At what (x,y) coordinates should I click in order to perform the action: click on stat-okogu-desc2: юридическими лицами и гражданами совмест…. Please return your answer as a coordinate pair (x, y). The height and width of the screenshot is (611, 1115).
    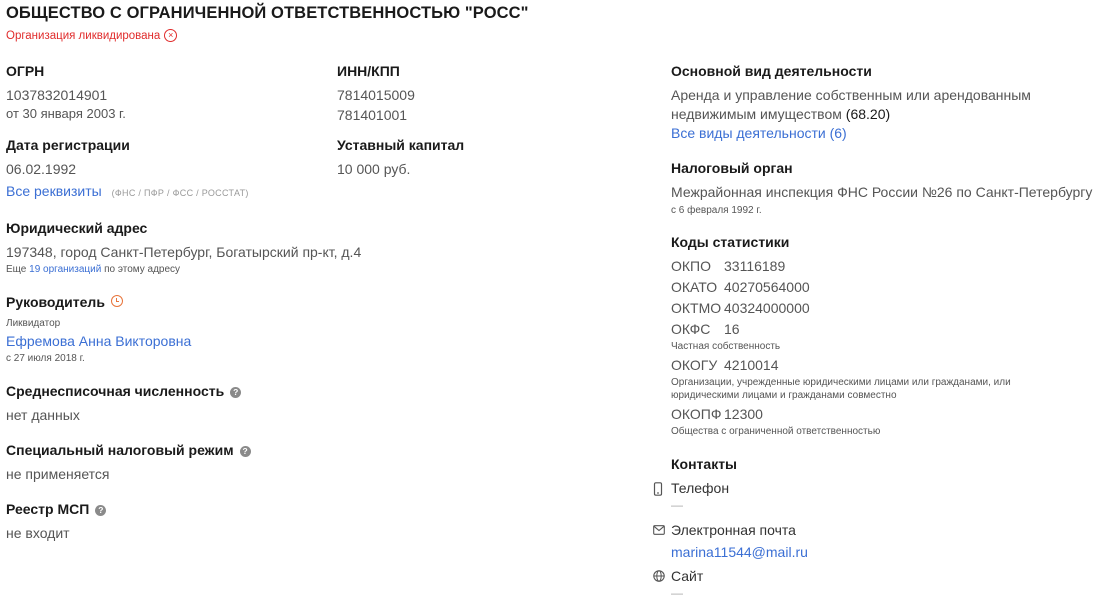
    Looking at the image, I should click on (784, 395).